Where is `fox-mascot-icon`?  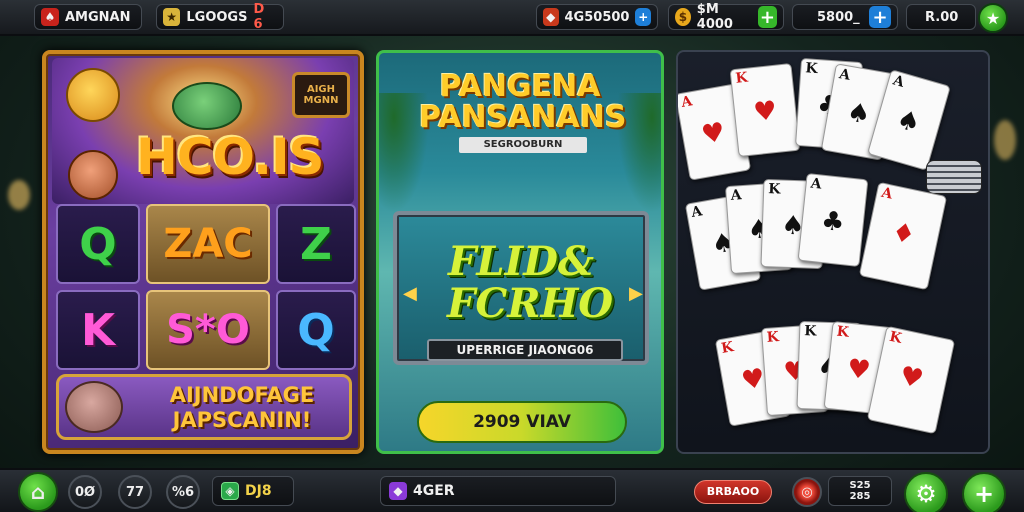
fox-mascot-icon is located at coordinates (93, 175).